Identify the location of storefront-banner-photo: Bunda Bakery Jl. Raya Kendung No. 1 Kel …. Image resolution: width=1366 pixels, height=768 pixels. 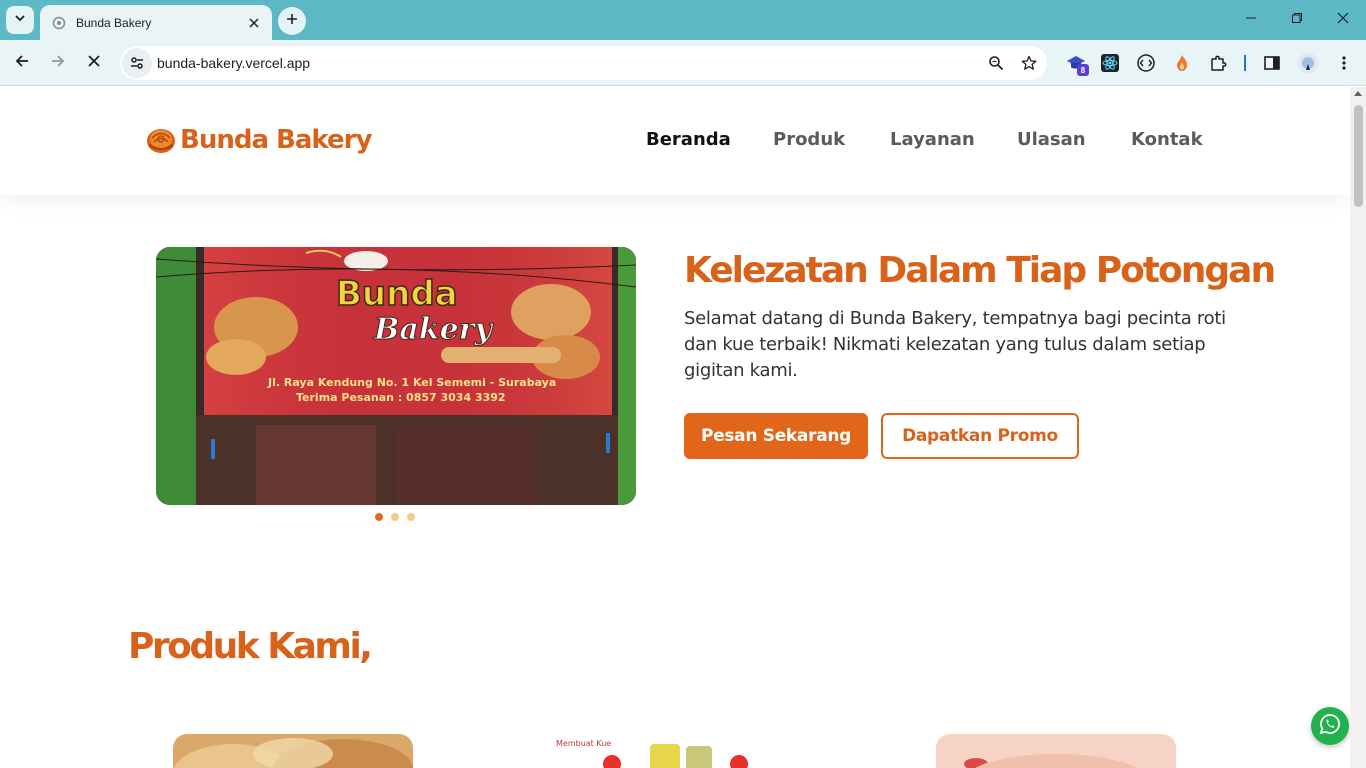
(396, 376).